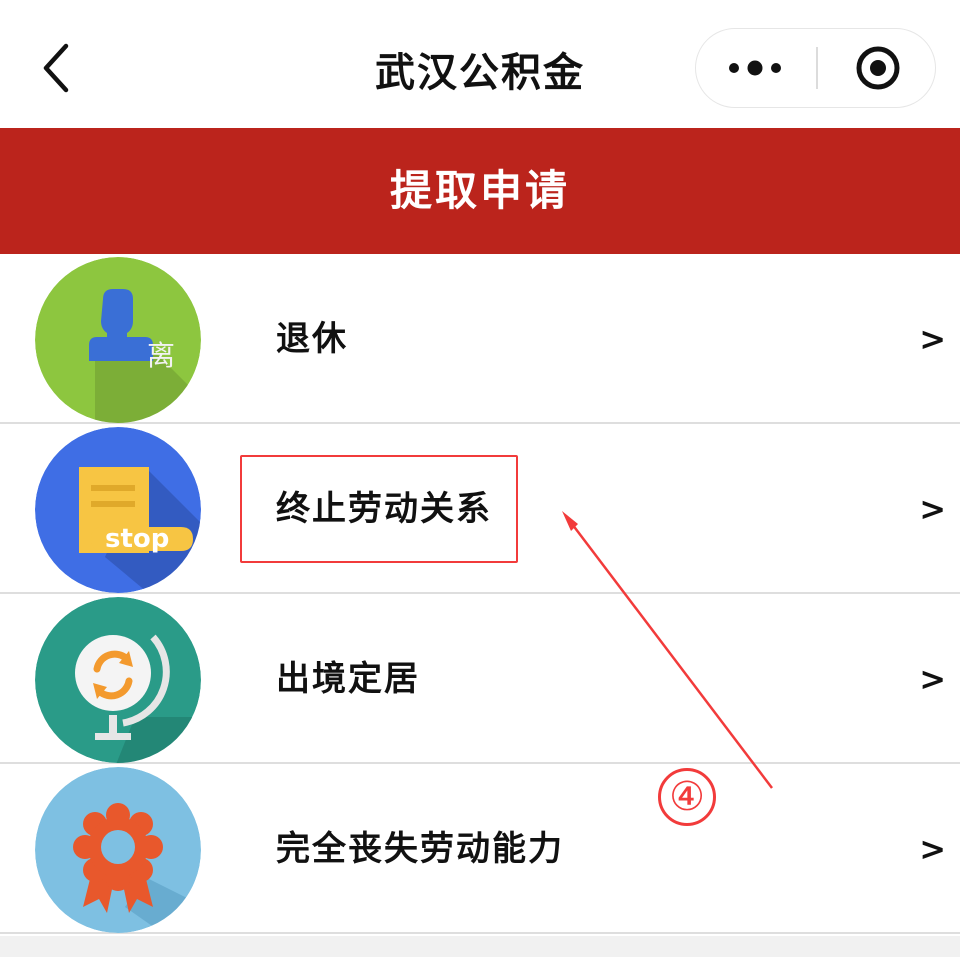 This screenshot has height=957, width=960. I want to click on more-dots-icon, so click(755, 68).